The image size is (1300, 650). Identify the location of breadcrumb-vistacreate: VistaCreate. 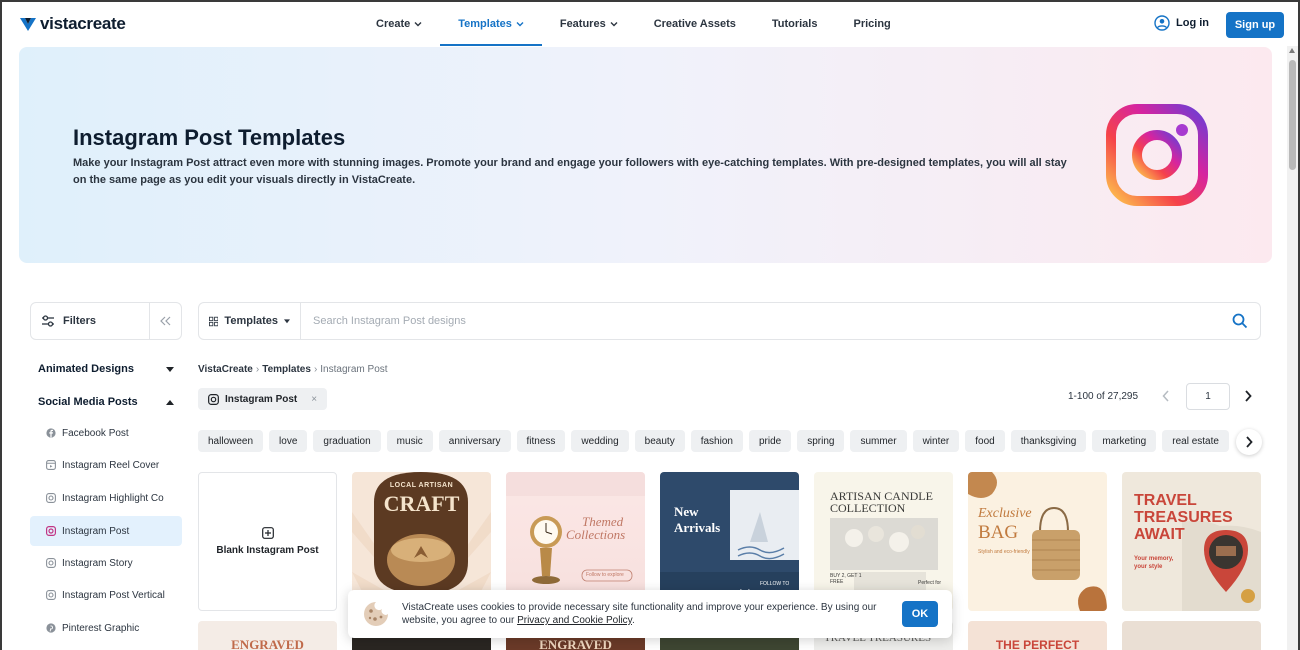
(225, 369).